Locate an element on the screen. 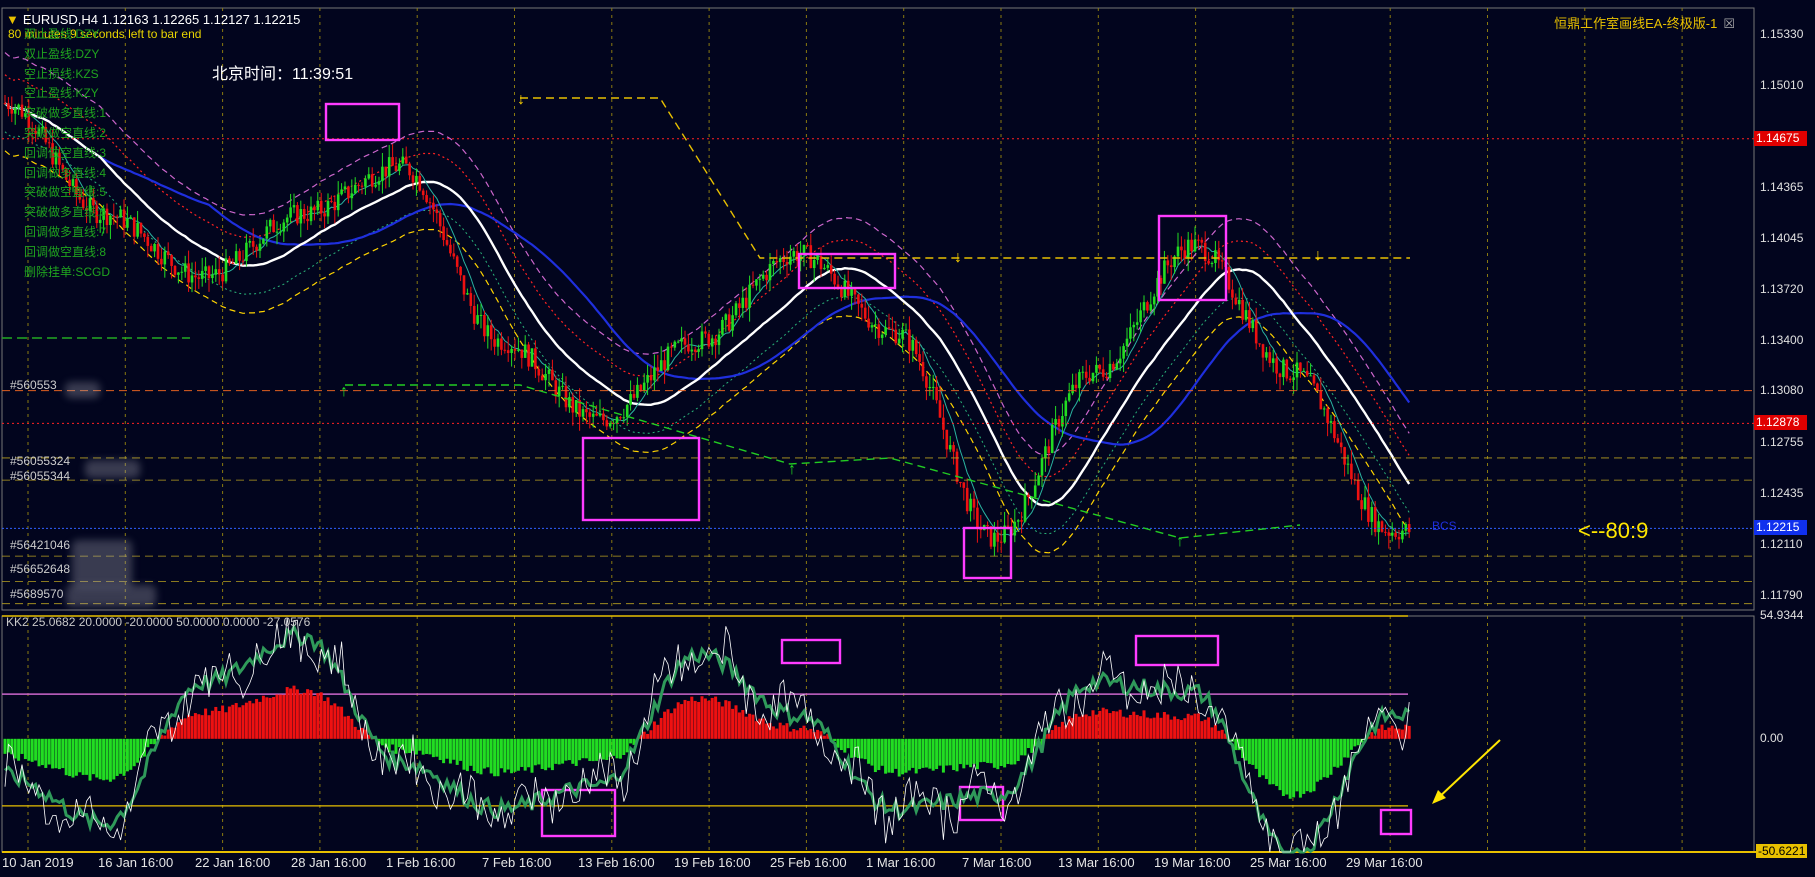 The width and height of the screenshot is (1815, 877). price-tick: 1.12755 is located at coordinates (1782, 441).